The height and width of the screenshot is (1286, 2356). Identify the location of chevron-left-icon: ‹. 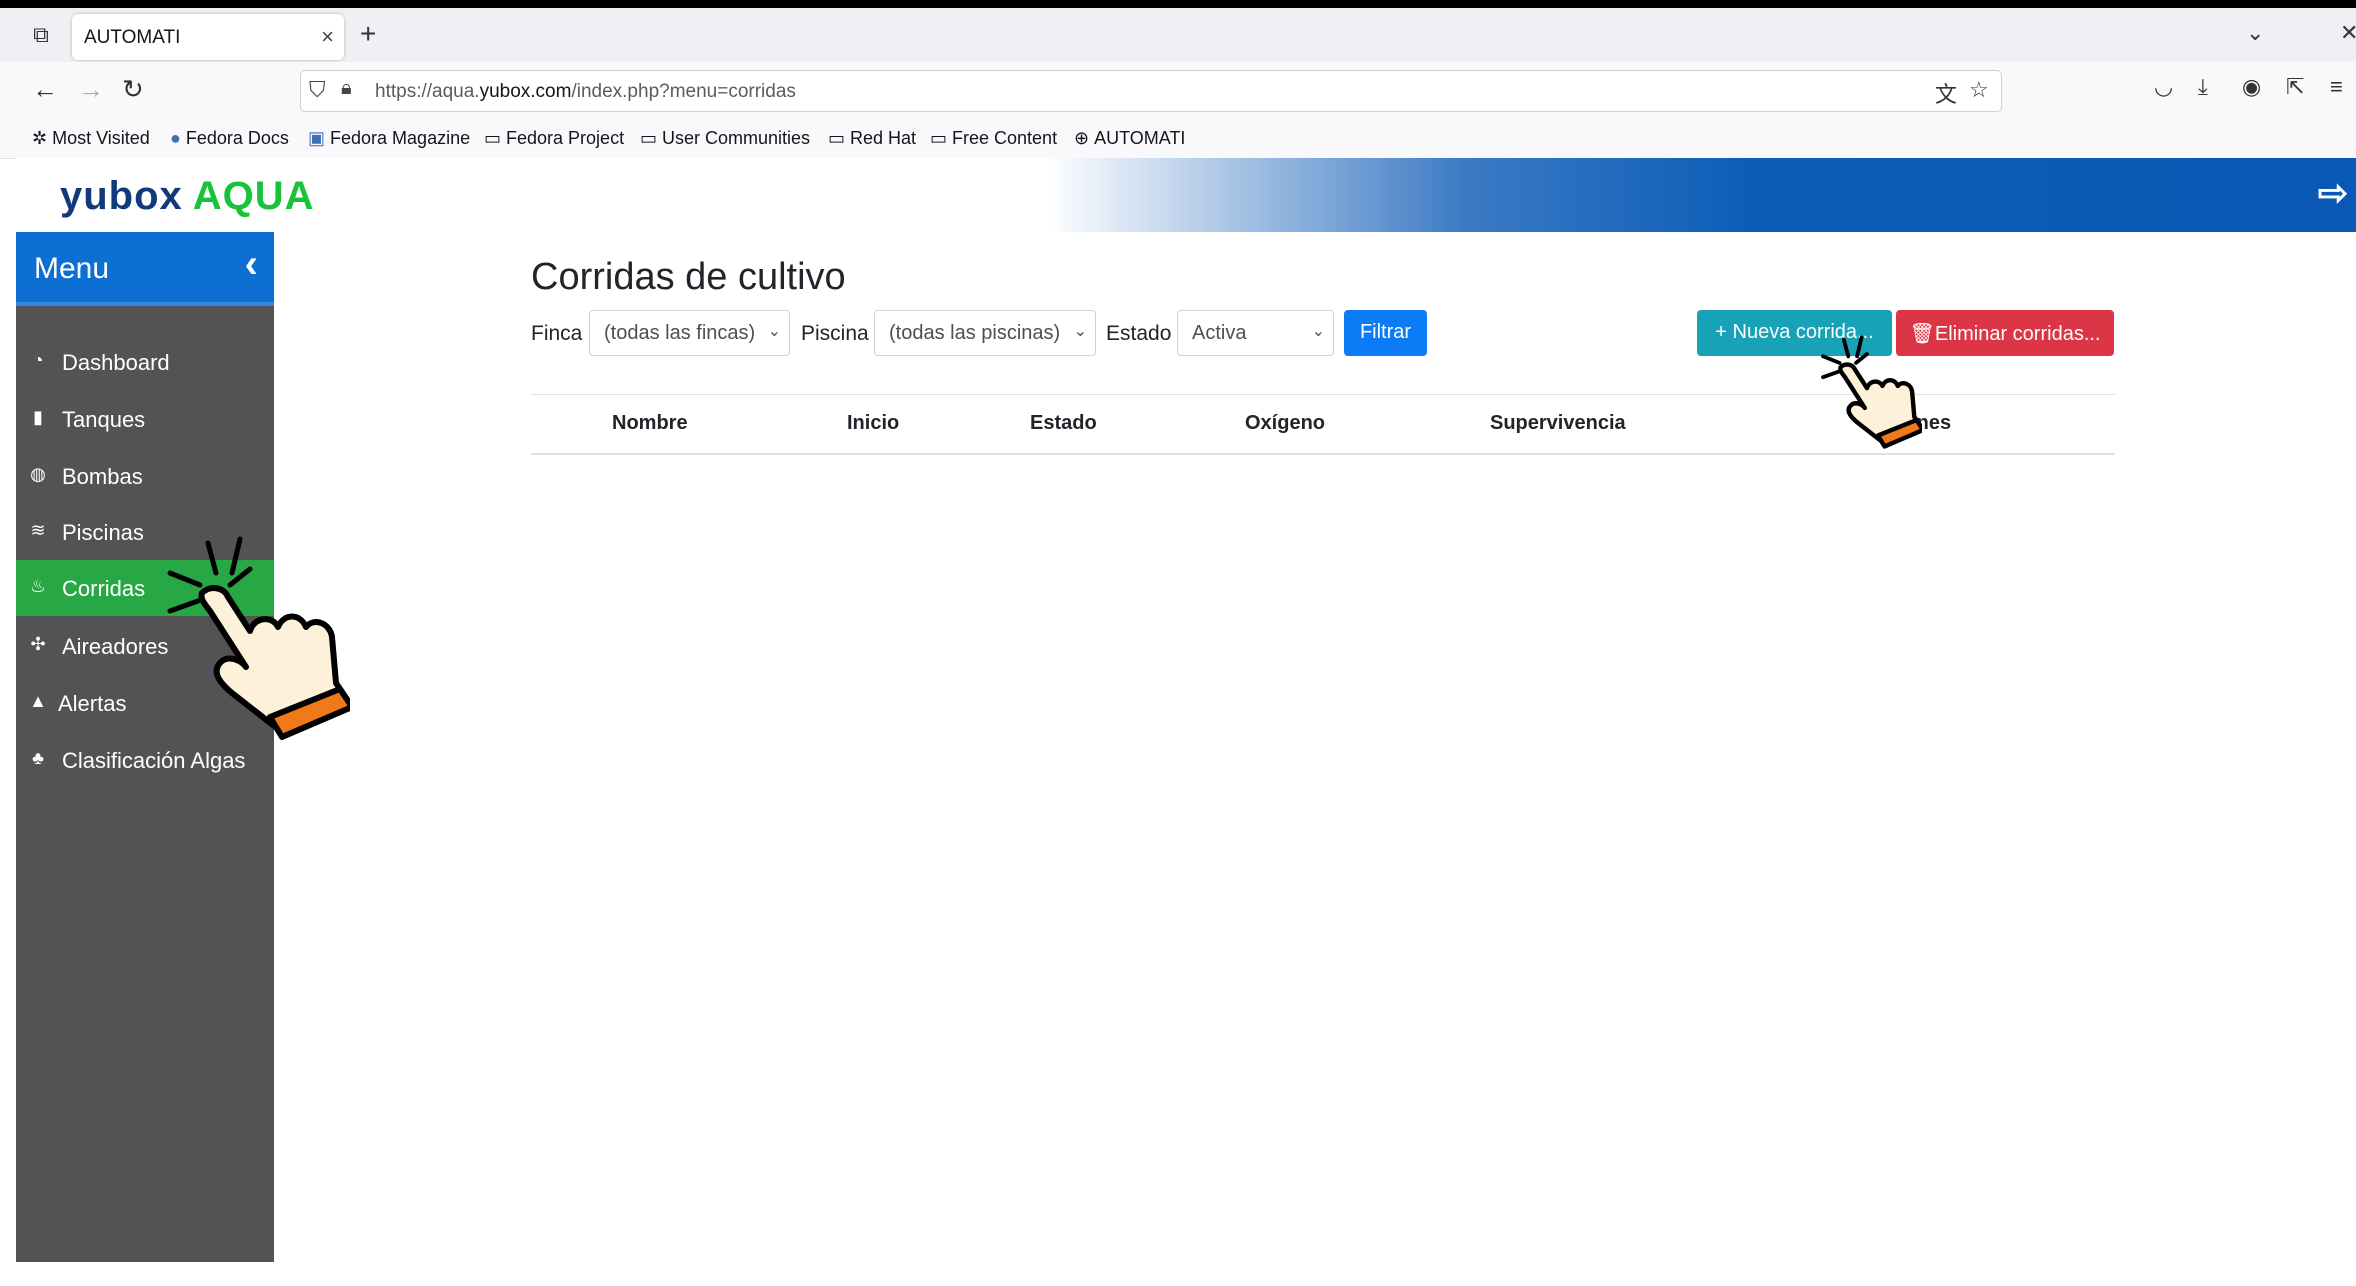
(251, 264).